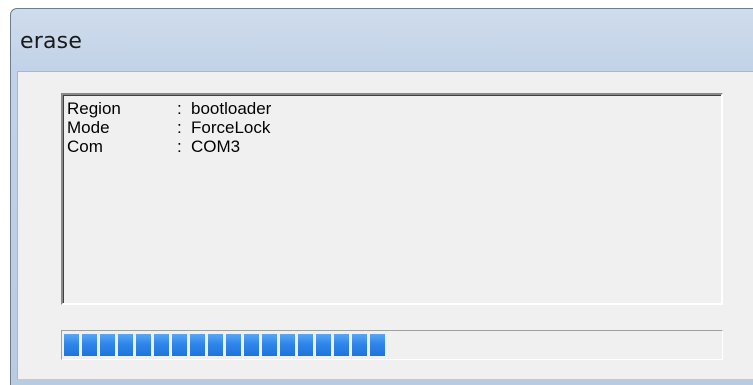  I want to click on log-value-mode: ForceLock, so click(231, 127).